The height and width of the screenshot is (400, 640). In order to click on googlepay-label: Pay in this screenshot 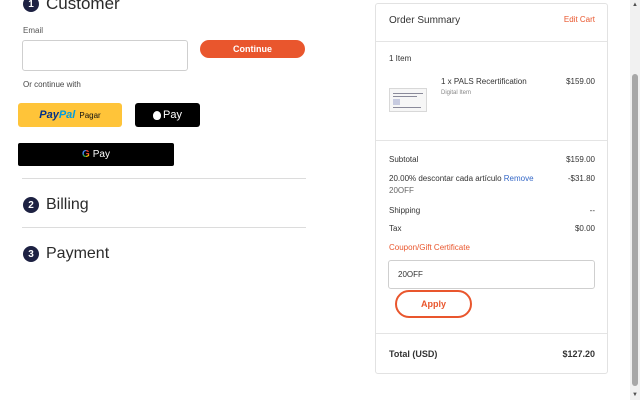, I will do `click(101, 154)`.